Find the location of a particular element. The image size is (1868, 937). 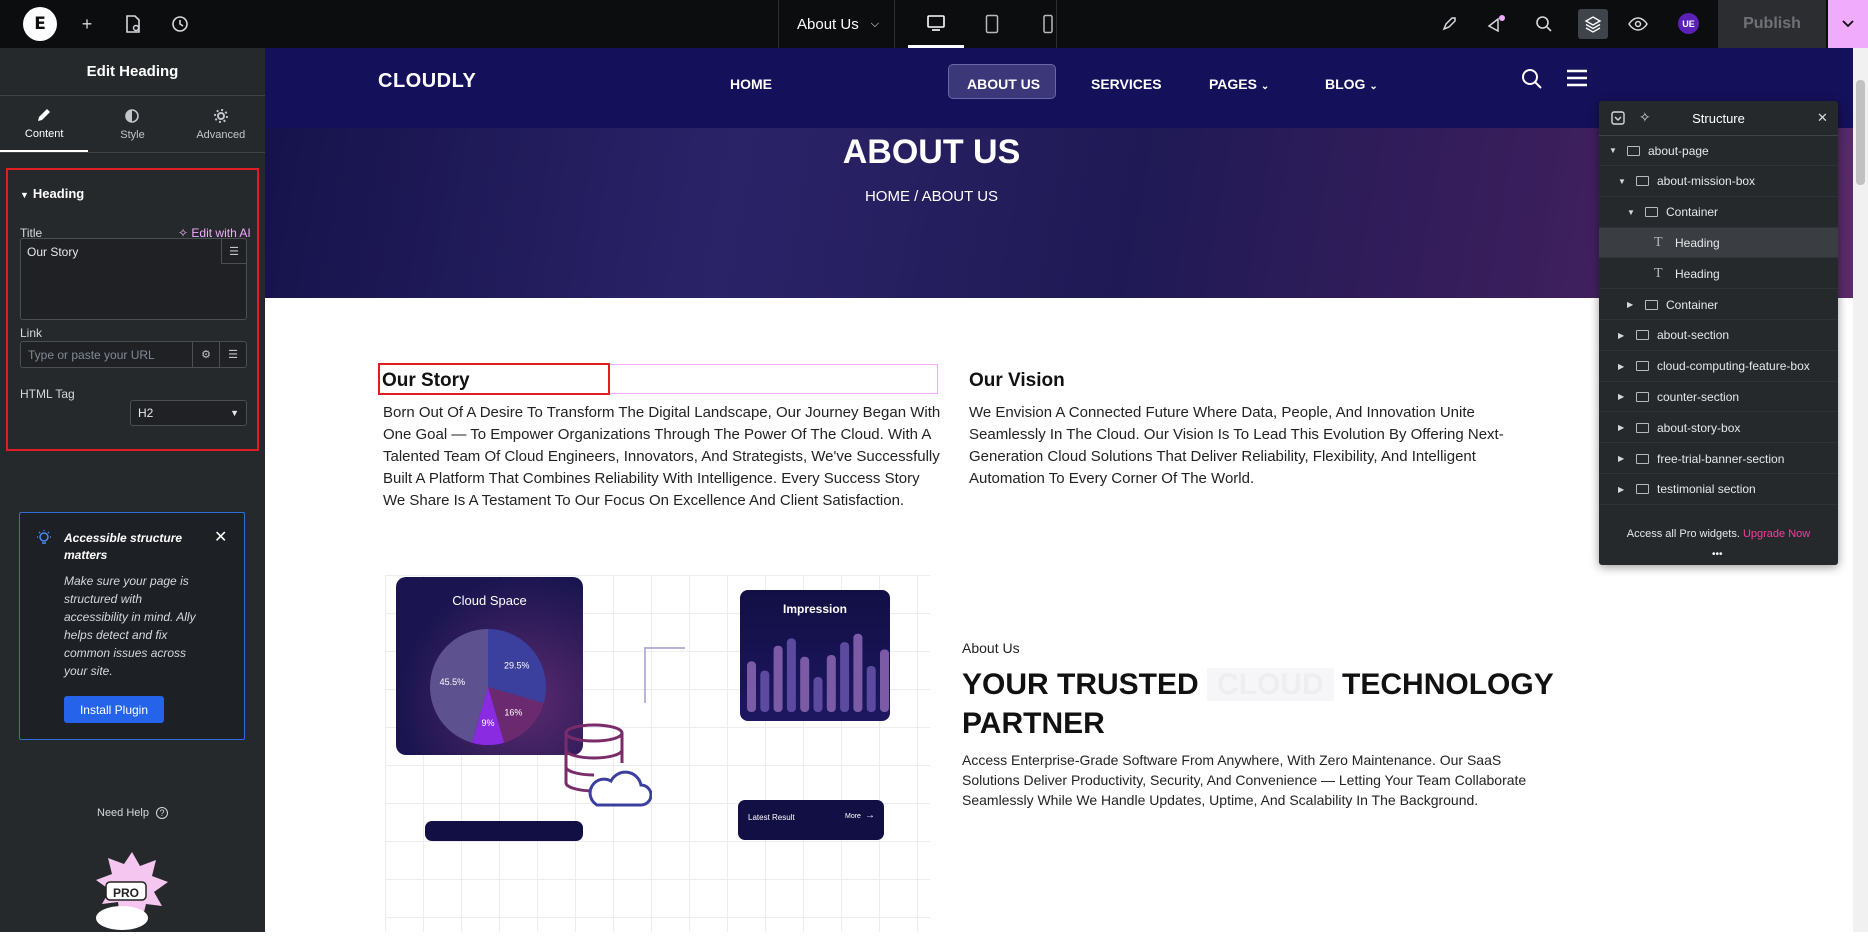

about-heading: YOUR TRUSTED CLOUD TECHNOLOGY PARTNER is located at coordinates (1272, 704).